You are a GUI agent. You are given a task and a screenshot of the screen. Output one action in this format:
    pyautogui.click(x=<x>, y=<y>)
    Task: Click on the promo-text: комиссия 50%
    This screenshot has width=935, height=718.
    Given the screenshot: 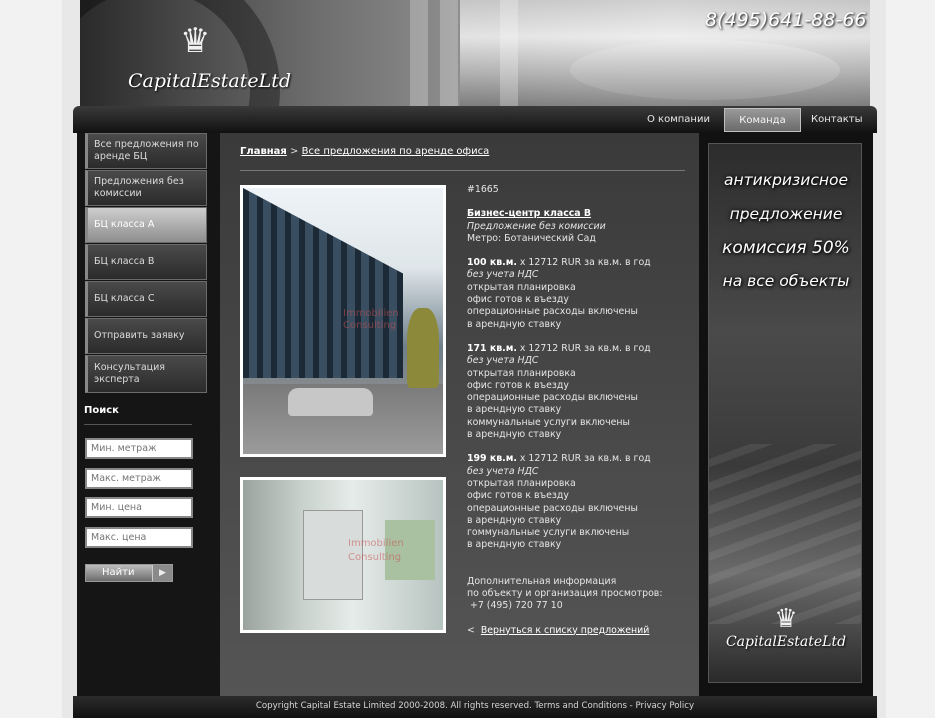 What is the action you would take?
    pyautogui.click(x=786, y=248)
    